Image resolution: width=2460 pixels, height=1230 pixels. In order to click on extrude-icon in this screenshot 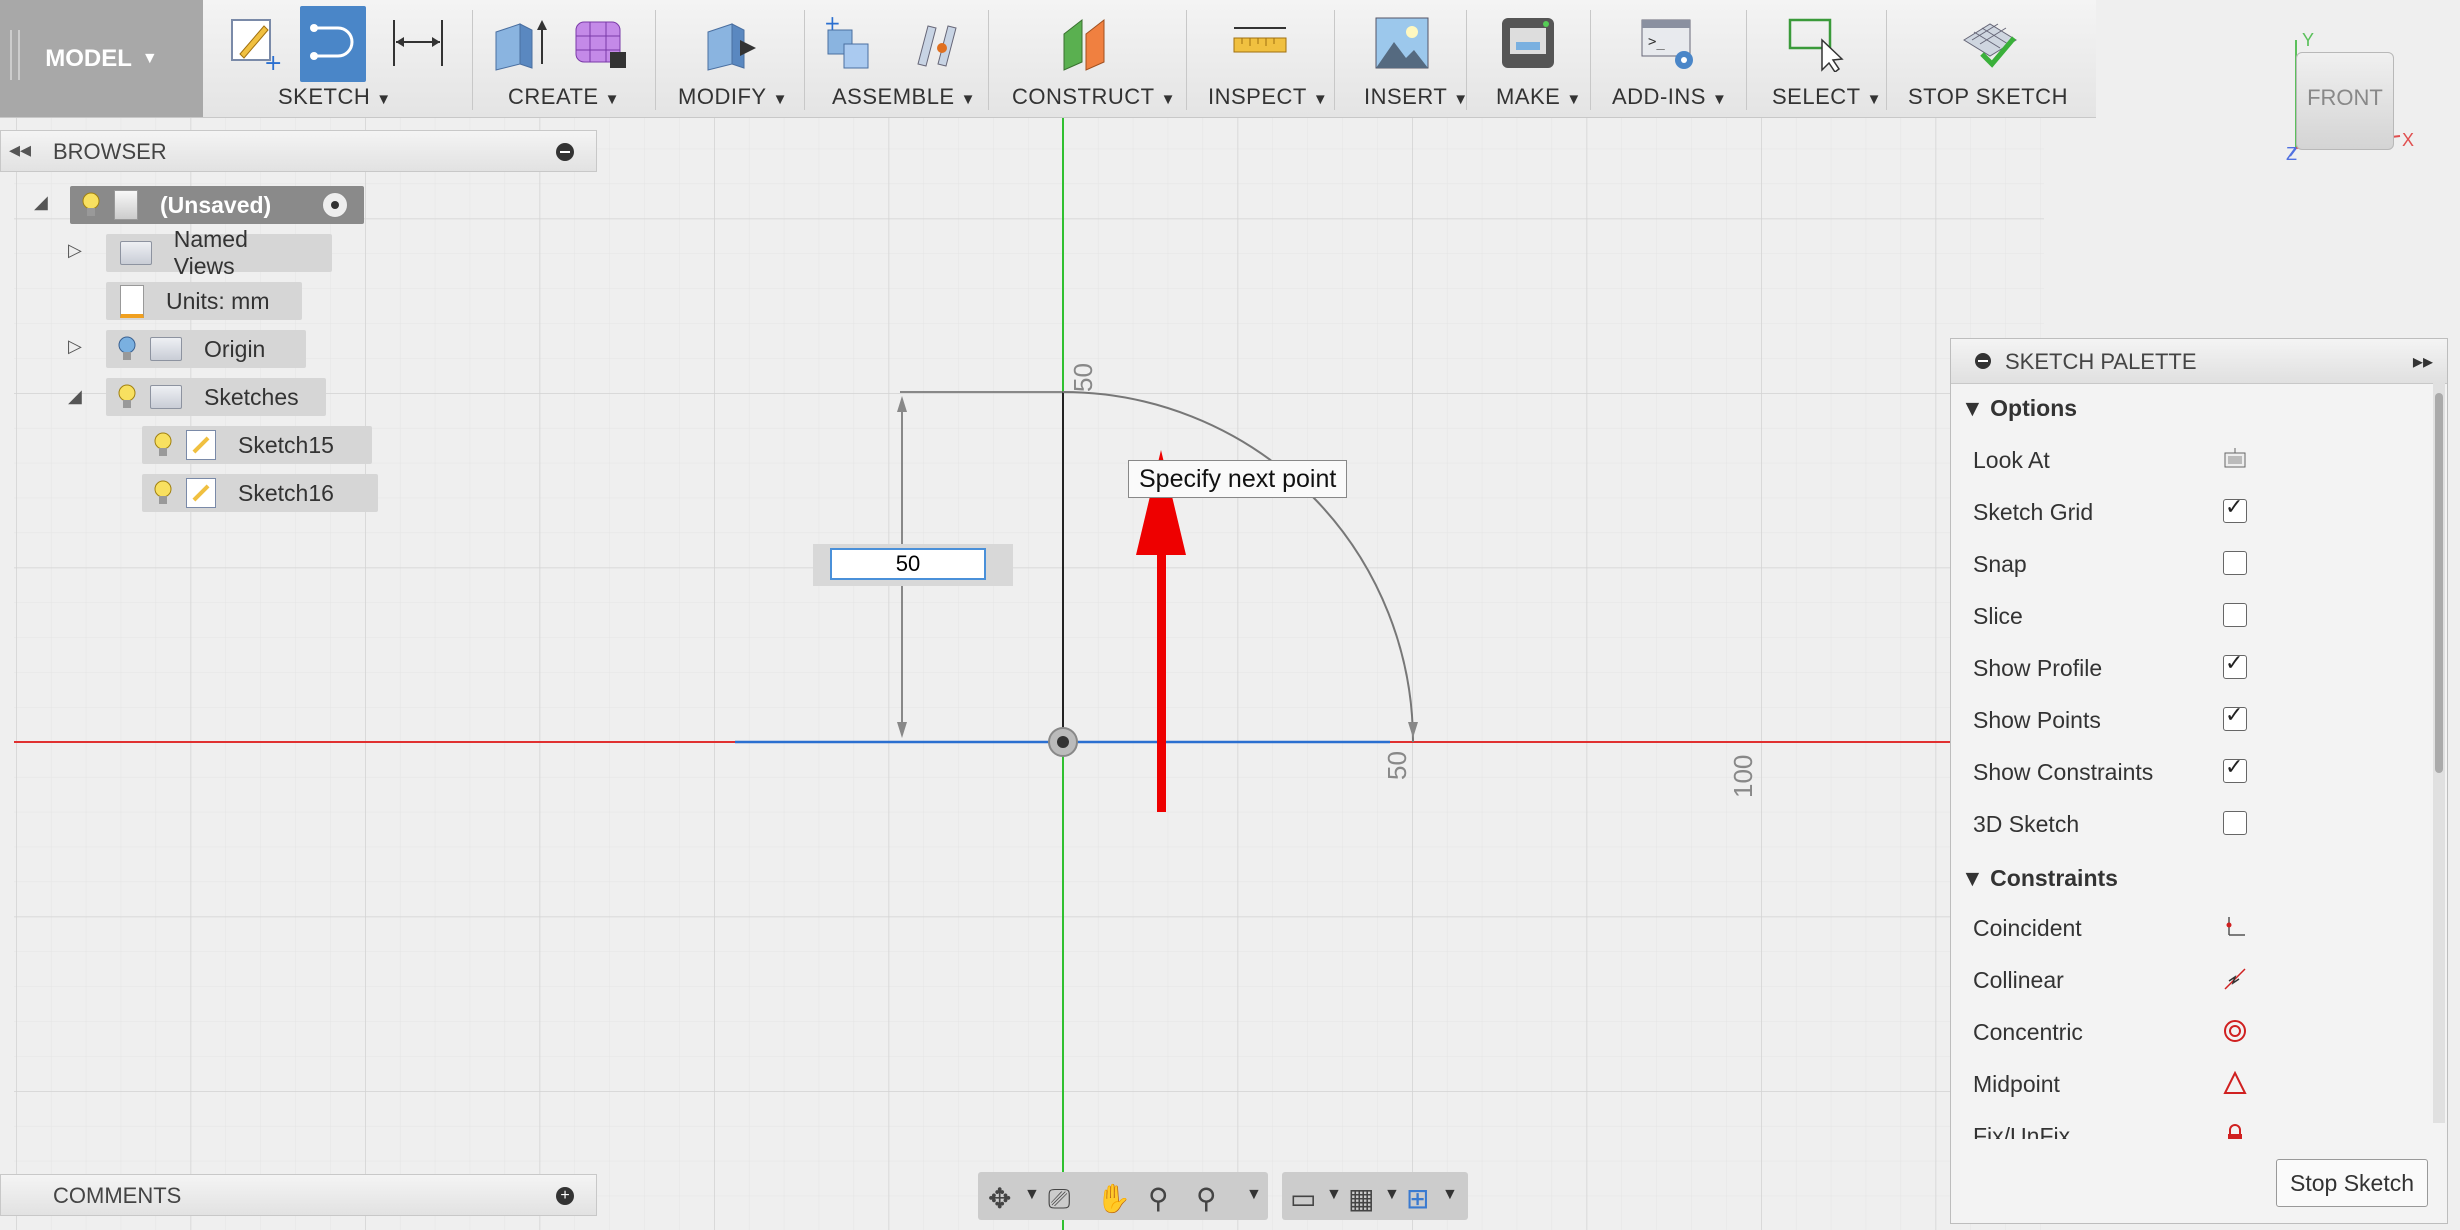, I will do `click(520, 43)`.